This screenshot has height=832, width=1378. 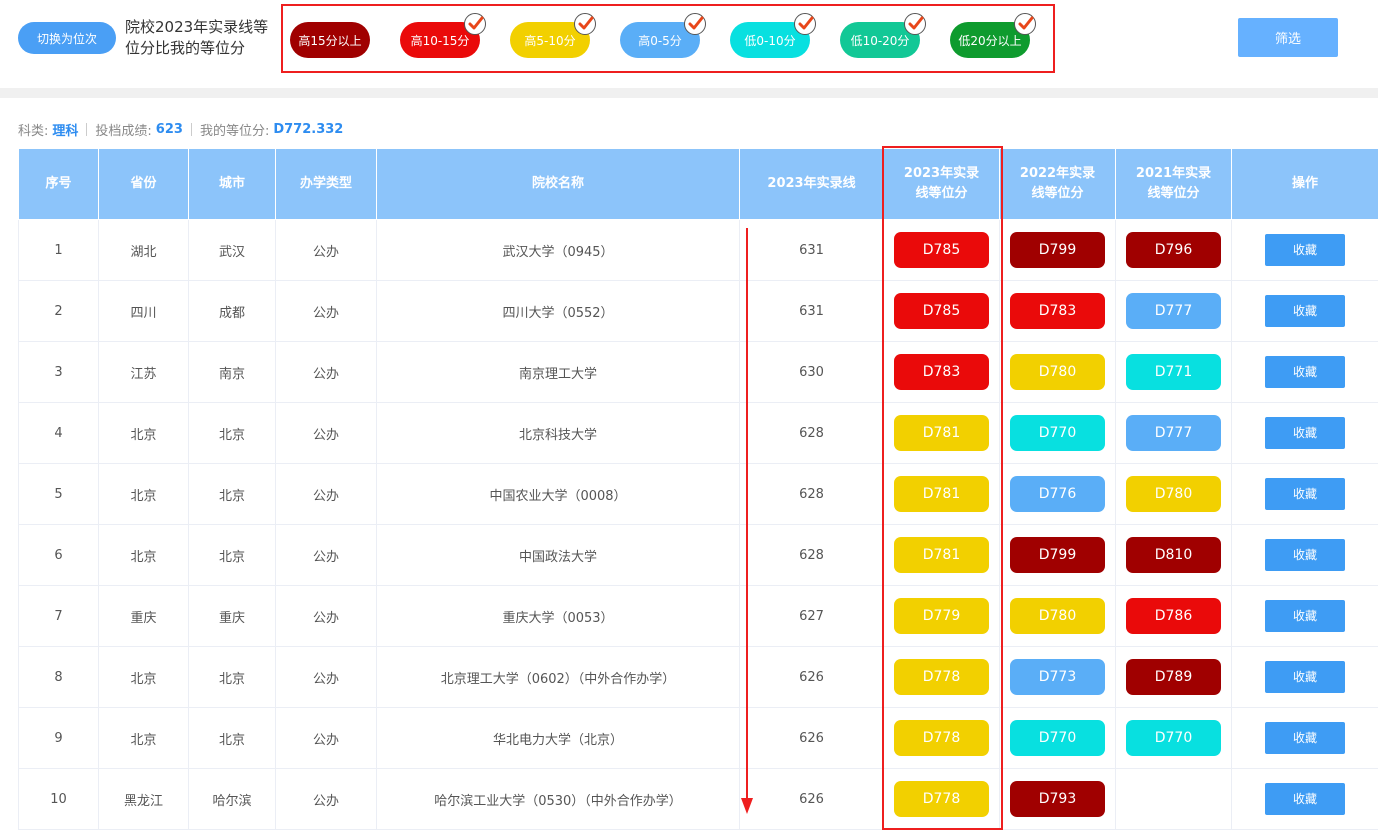 I want to click on cell-index: 8, so click(x=58, y=677).